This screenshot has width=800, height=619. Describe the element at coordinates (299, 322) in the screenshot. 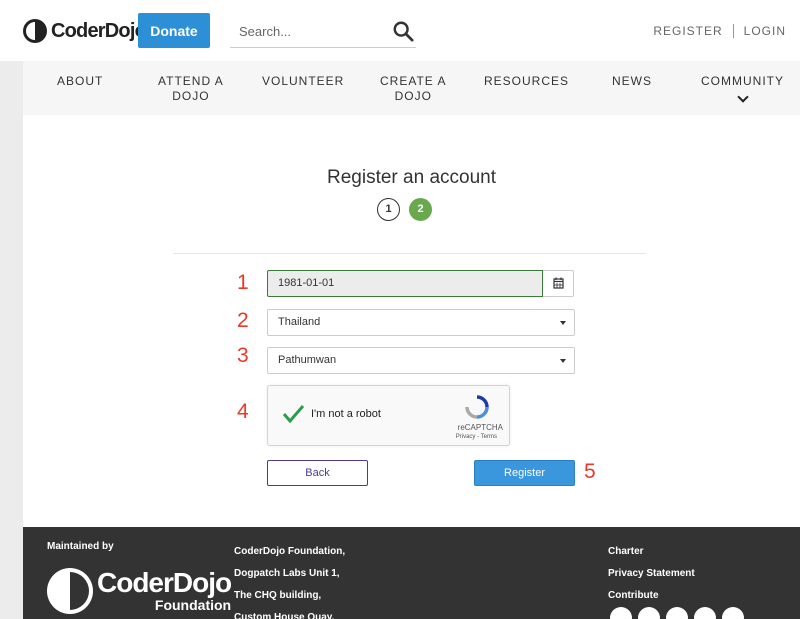

I see `country-select-value: Thailand` at that location.